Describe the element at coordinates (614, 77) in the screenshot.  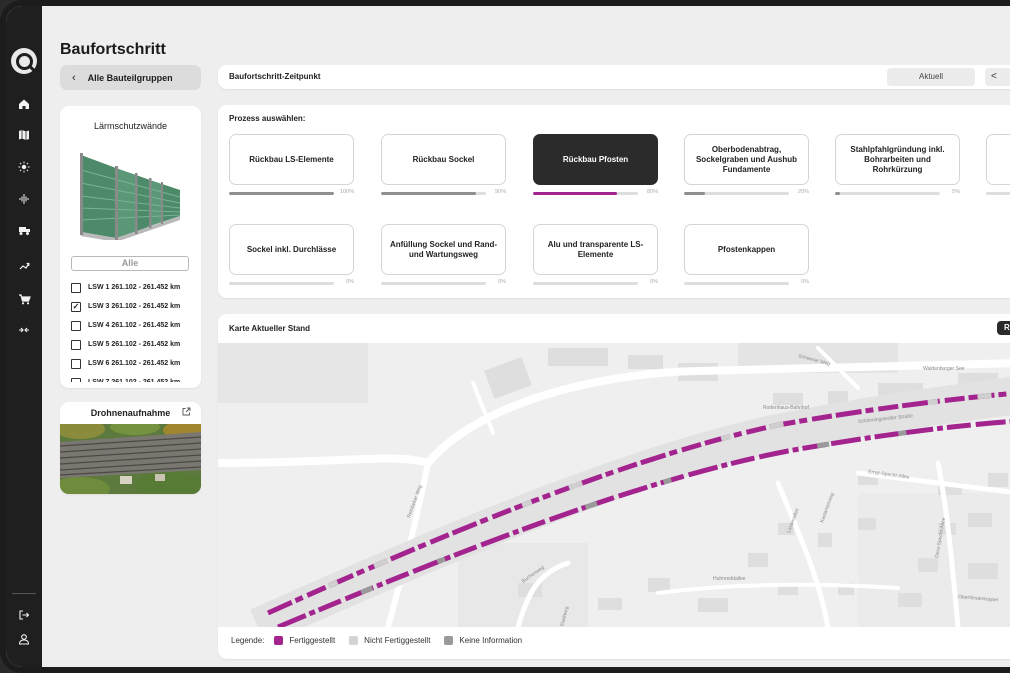
I see `timeline-bar: Baufortschritt-Zeitpunkt Aktuell <` at that location.